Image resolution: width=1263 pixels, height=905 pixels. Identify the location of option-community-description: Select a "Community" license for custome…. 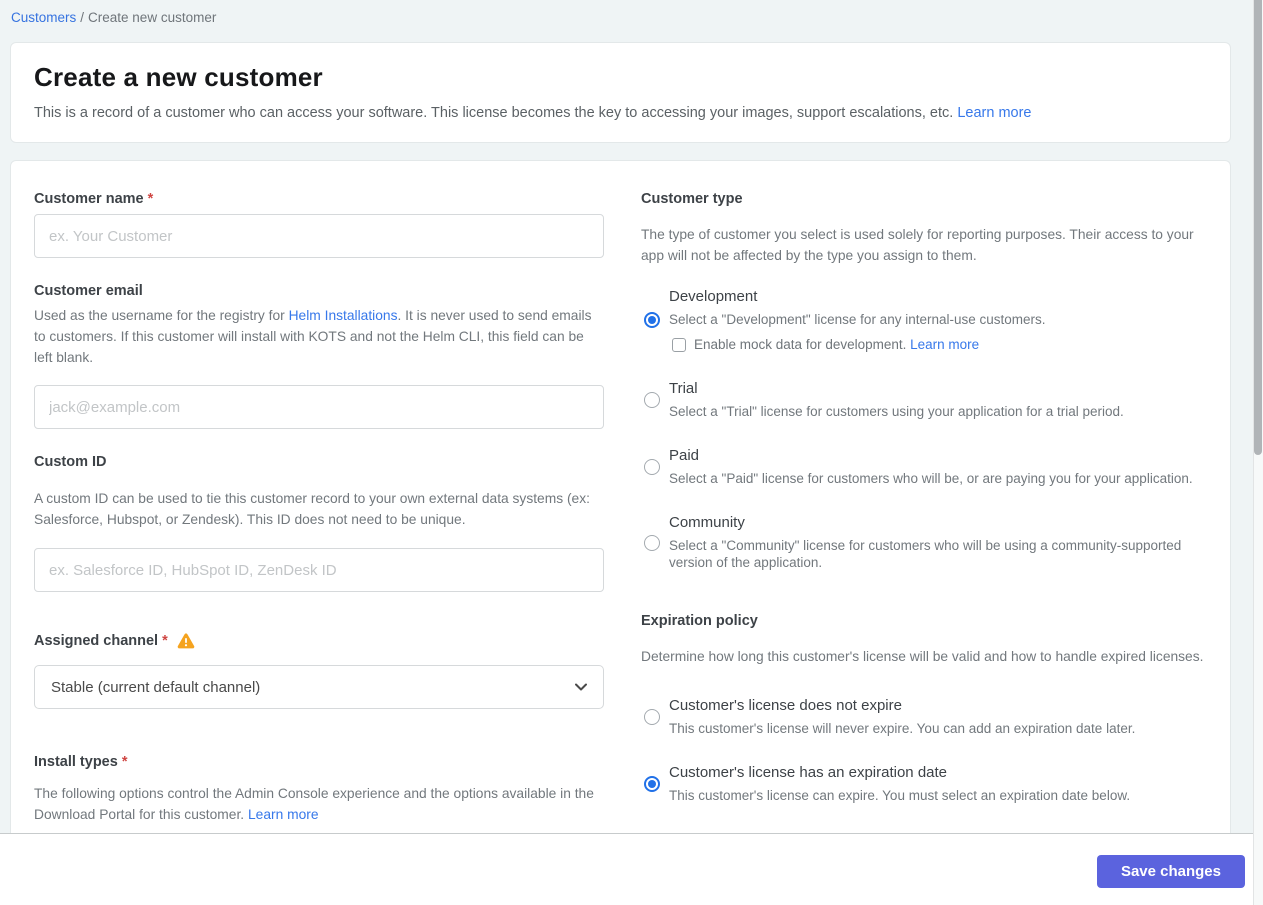
(925, 554).